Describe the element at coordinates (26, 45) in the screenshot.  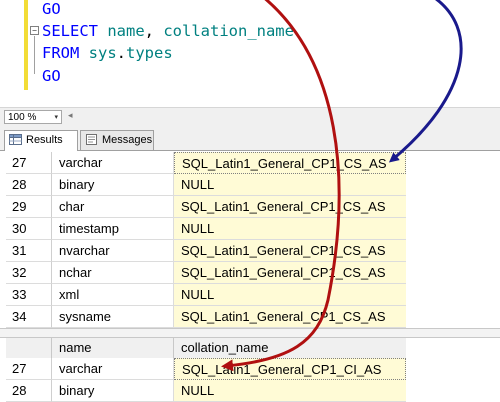
I see `change-margin` at that location.